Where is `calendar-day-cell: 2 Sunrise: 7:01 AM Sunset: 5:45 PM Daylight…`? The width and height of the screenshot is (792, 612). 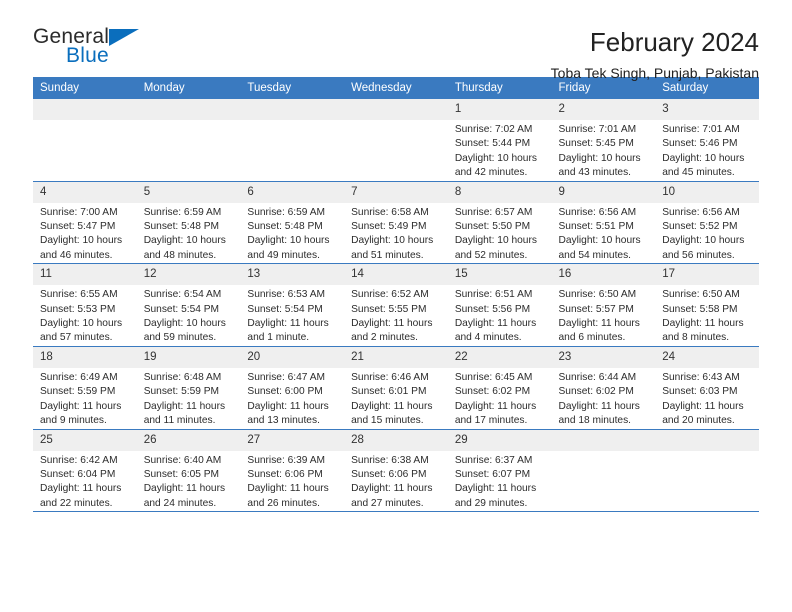
calendar-day-cell: 2 Sunrise: 7:01 AM Sunset: 5:45 PM Daylight… is located at coordinates (603, 140).